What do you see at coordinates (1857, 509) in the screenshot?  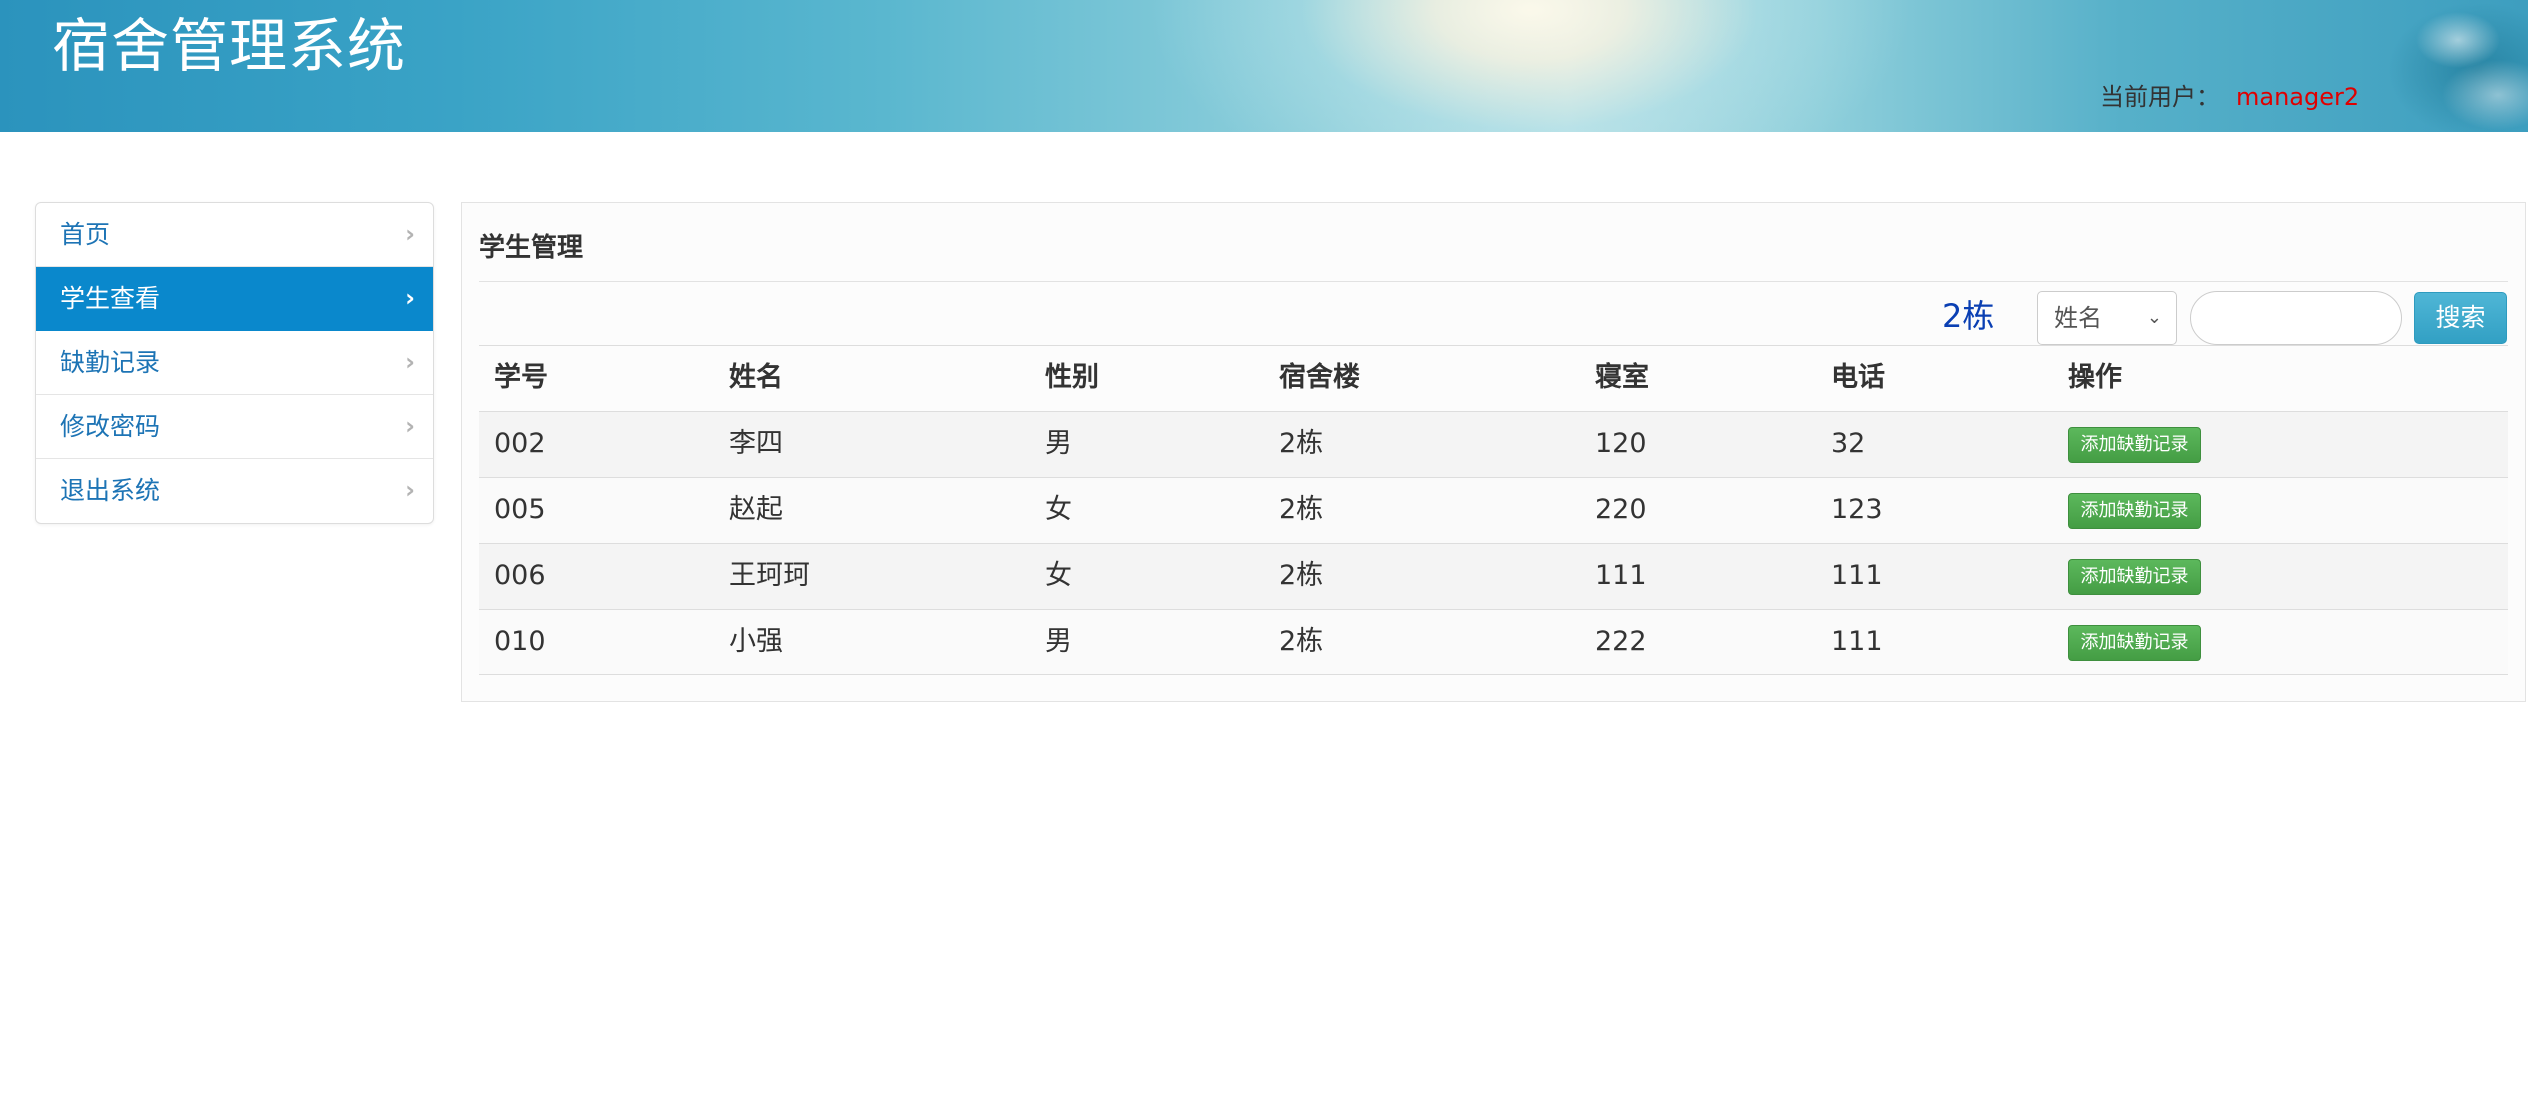 I see `phone-cell: 123` at bounding box center [1857, 509].